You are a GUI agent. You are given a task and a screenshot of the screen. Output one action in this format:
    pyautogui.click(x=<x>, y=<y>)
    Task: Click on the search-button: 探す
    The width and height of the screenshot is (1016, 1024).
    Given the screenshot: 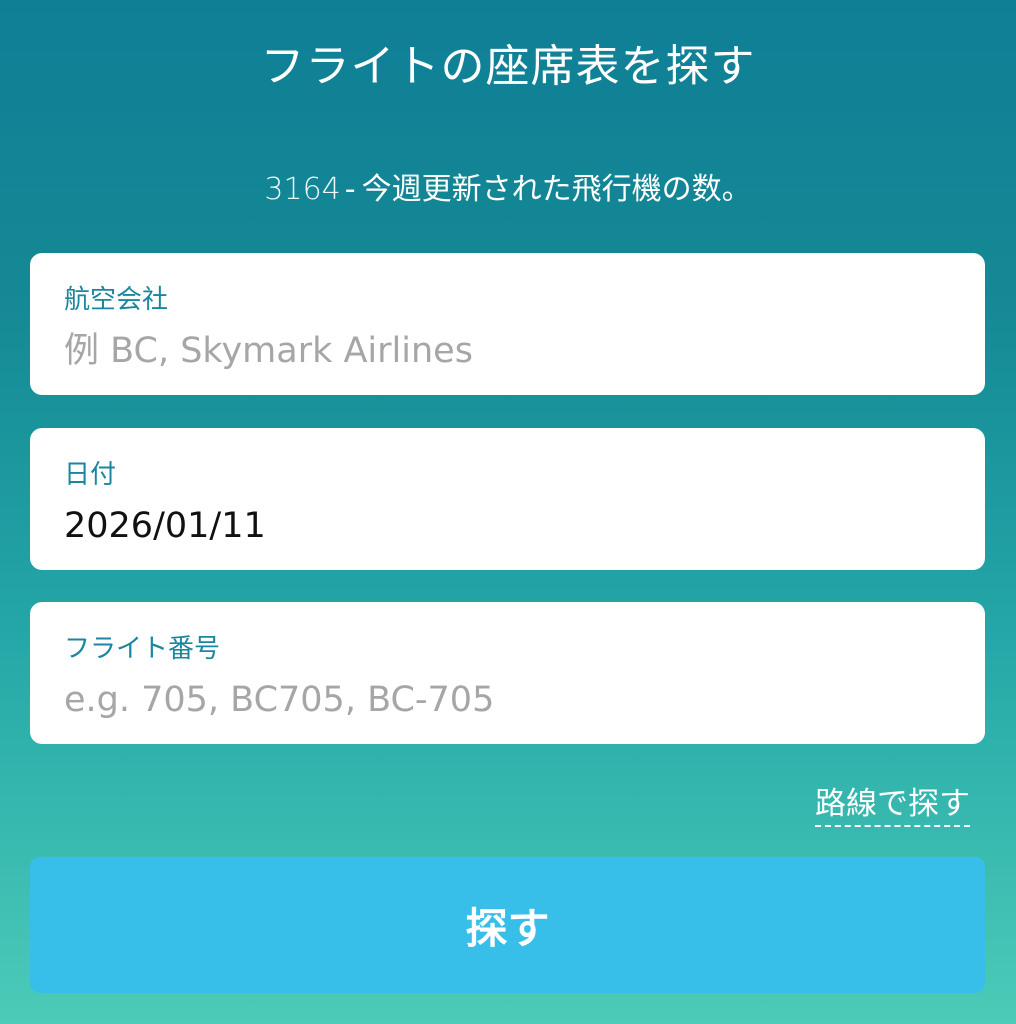 What is the action you would take?
    pyautogui.click(x=507, y=925)
    